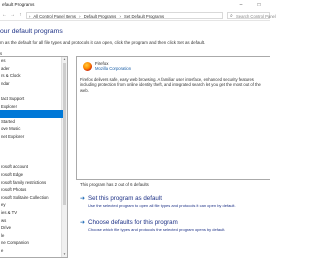 Image resolution: width=320 pixels, height=260 pixels. I want to click on list-item: Started, so click(31, 122).